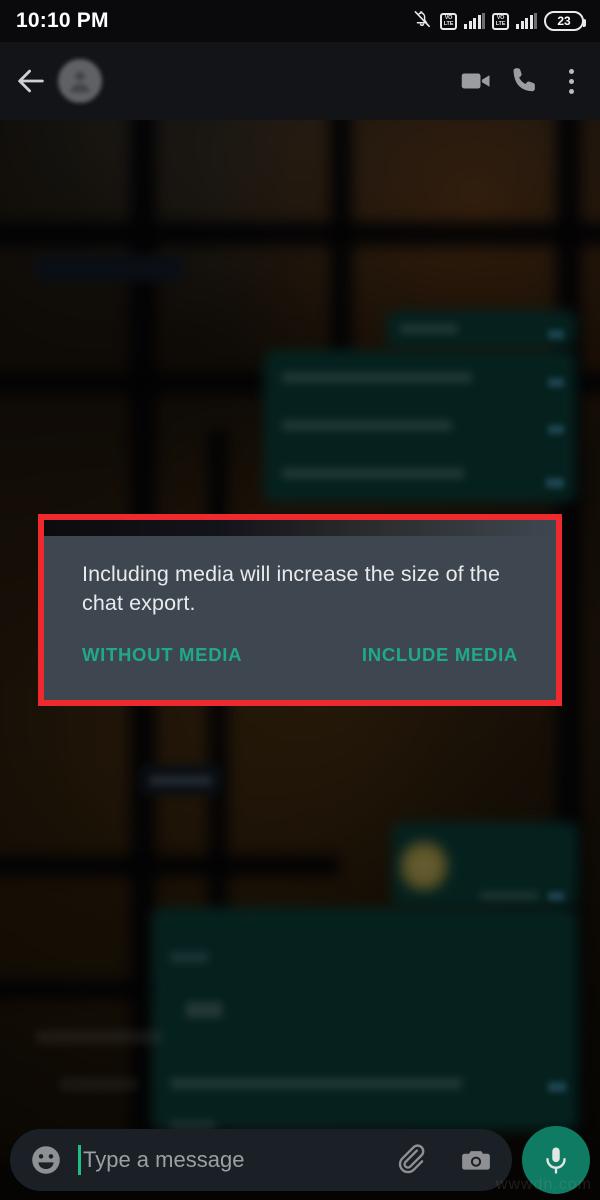 Image resolution: width=600 pixels, height=1200 pixels. Describe the element at coordinates (164, 1159) in the screenshot. I see `message-placeholder: Type a message` at that location.